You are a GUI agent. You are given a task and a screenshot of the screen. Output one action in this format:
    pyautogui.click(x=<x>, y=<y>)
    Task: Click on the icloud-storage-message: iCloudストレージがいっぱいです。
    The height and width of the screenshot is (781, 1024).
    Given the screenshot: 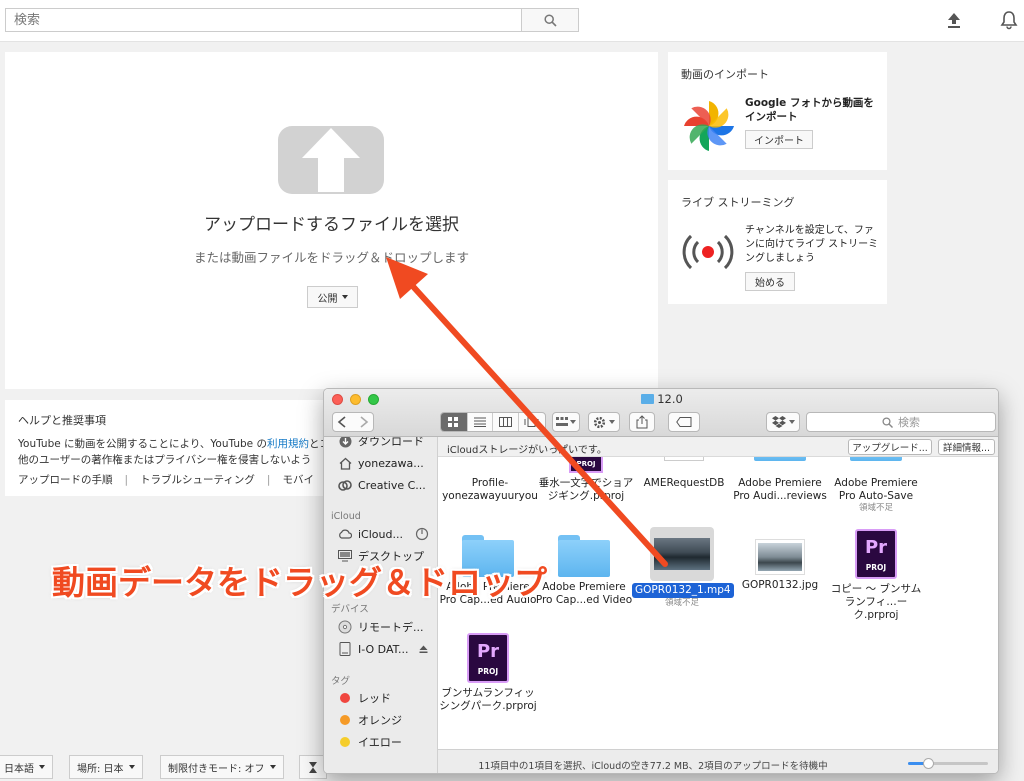 What is the action you would take?
    pyautogui.click(x=527, y=450)
    